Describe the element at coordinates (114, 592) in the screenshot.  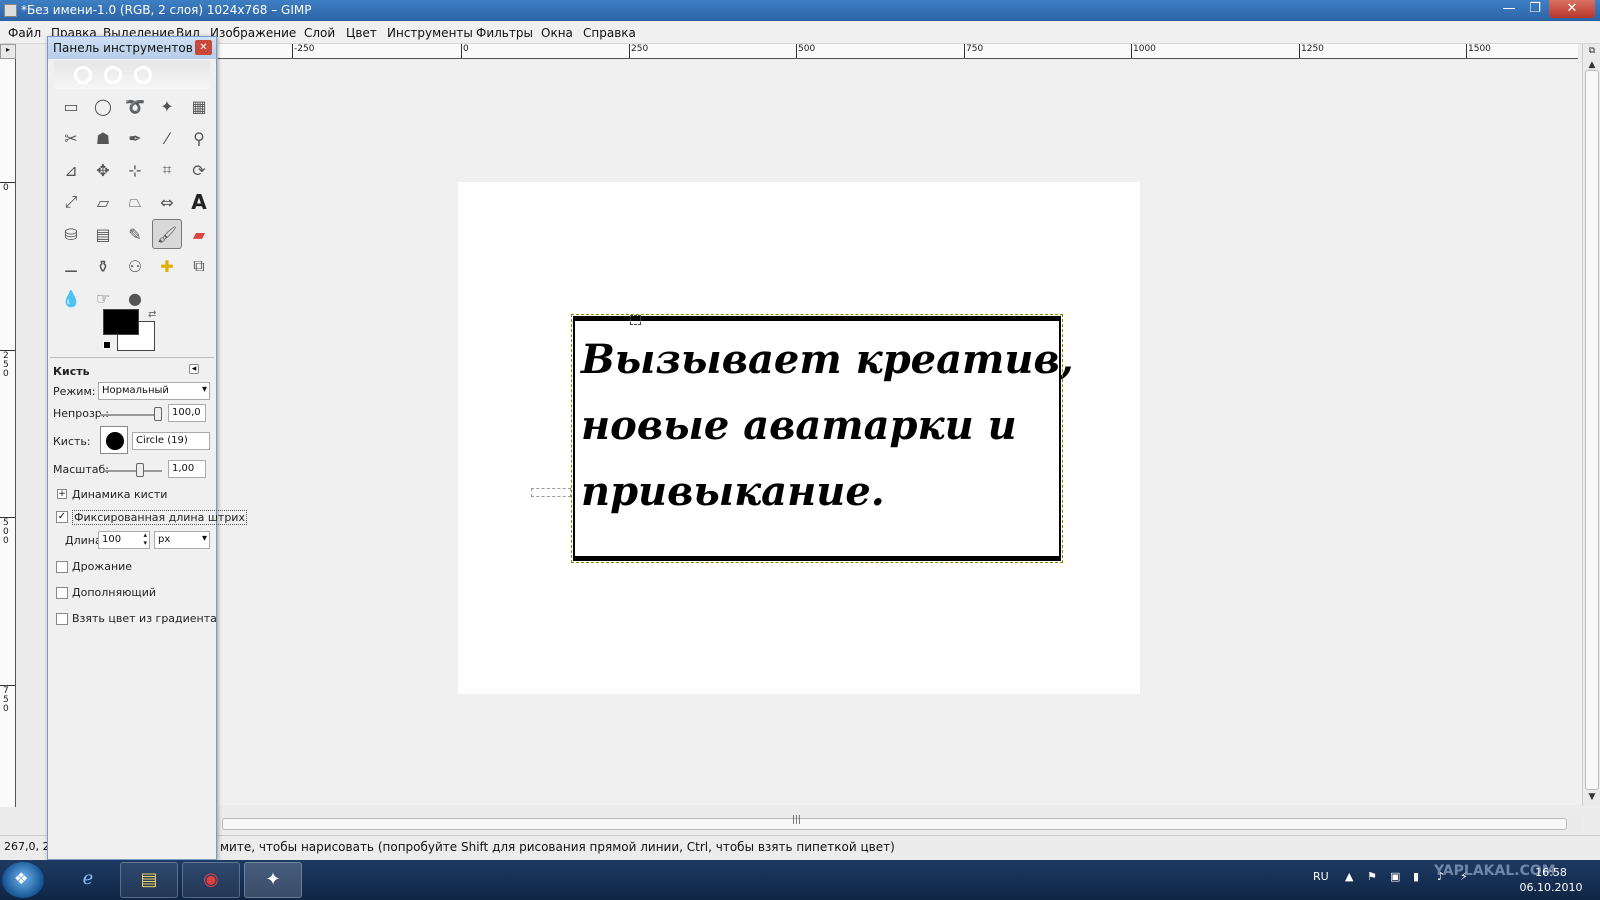
I see `incremental-label: Дополняющий` at that location.